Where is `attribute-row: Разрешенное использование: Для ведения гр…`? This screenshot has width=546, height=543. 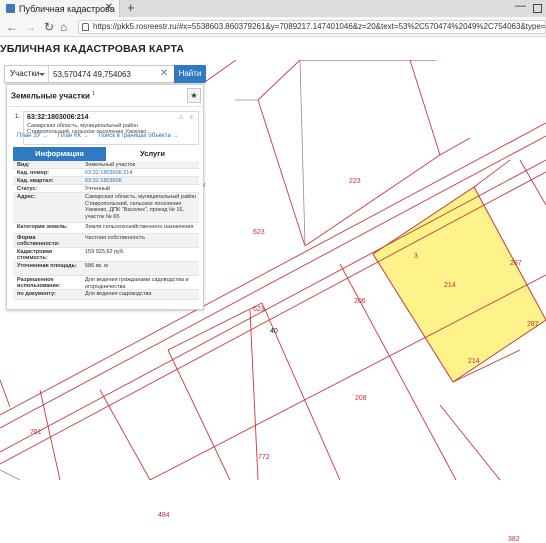 attribute-row: Разрешенное использование: Для ведения гр… is located at coordinates (106, 283).